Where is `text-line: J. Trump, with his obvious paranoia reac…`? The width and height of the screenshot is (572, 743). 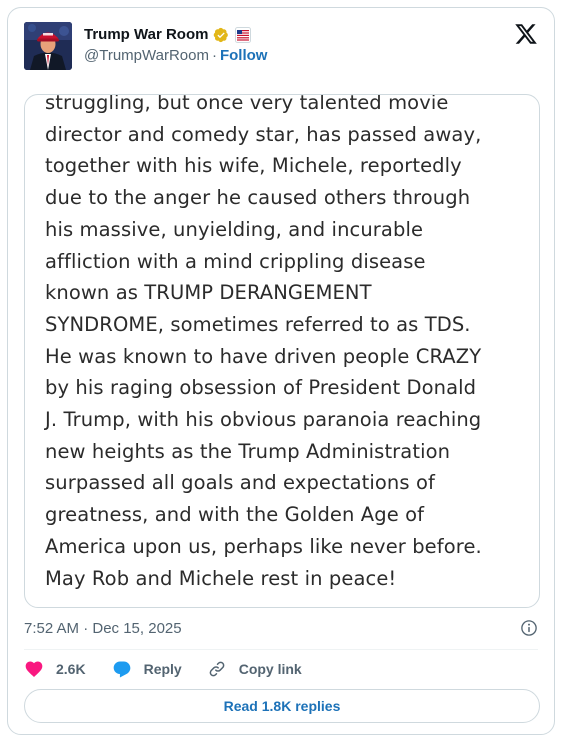 text-line: J. Trump, with his obvious paranoia reac… is located at coordinates (263, 420).